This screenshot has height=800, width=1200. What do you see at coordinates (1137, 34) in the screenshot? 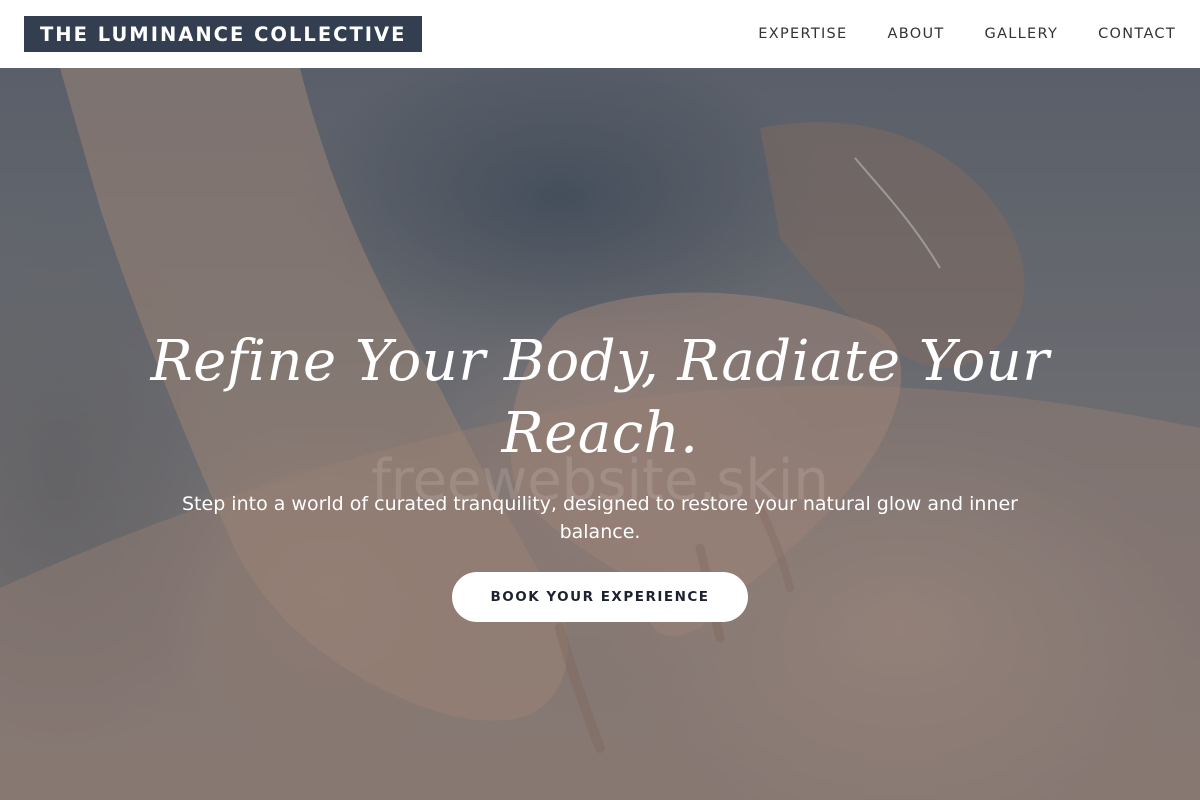
I see `nav-link-contact: CONTACT` at bounding box center [1137, 34].